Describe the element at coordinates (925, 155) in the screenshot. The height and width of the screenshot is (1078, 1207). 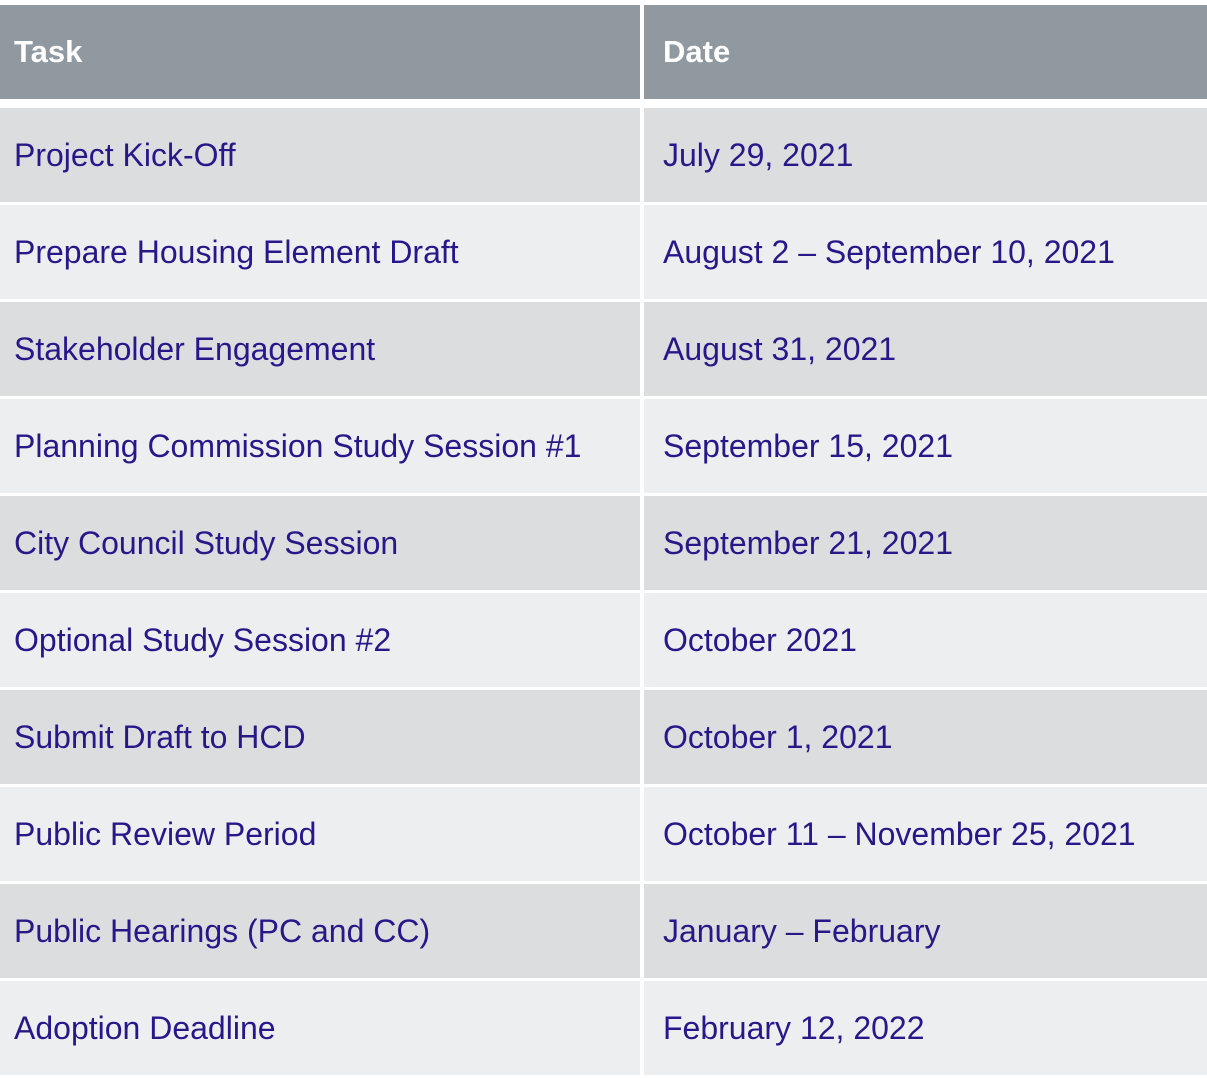
I see `date-cell: July 29, 2021` at that location.